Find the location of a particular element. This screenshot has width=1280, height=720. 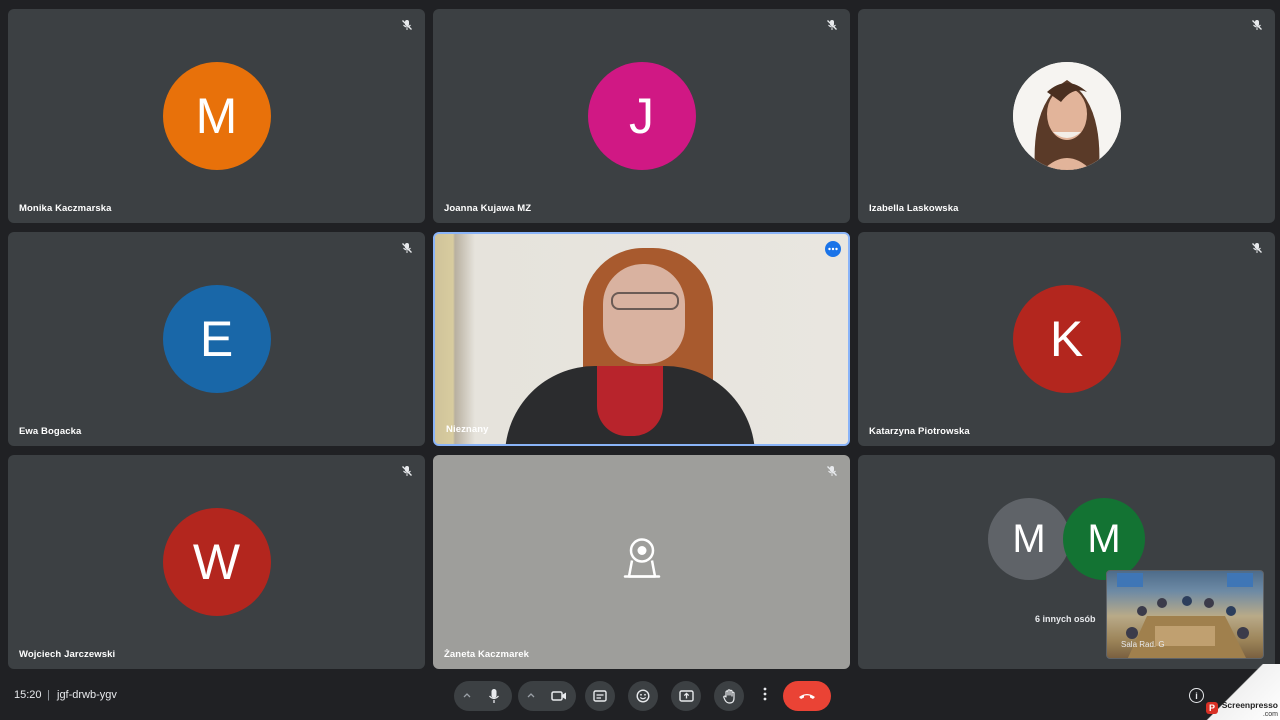

hand-icon is located at coordinates (729, 696).